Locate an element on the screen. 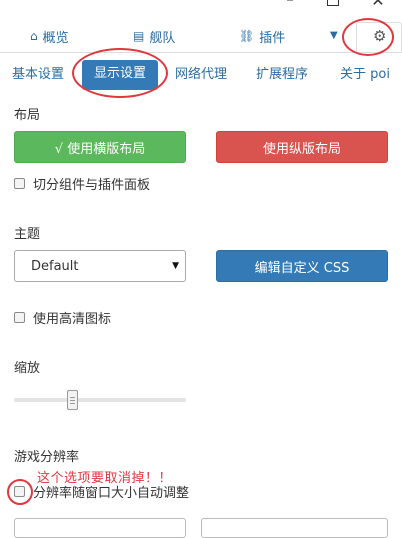 The image size is (402, 538). annotation-circle-checkbox is located at coordinates (20, 492).